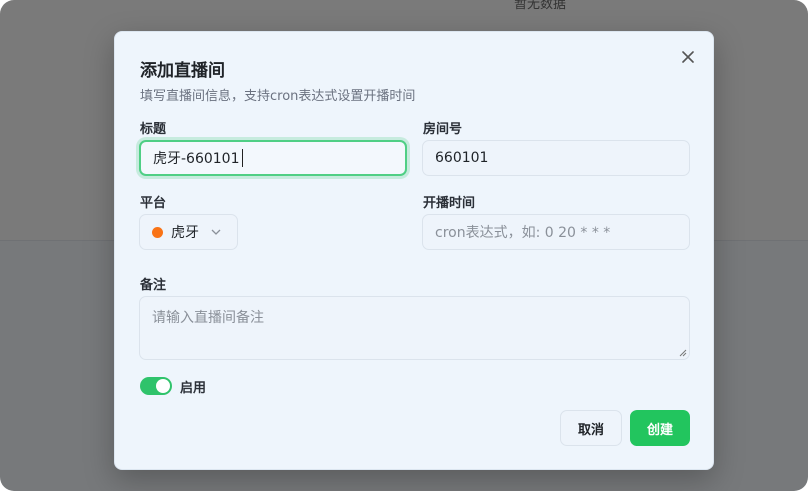 This screenshot has height=491, width=808. What do you see at coordinates (153, 129) in the screenshot?
I see `title-label: 标题` at bounding box center [153, 129].